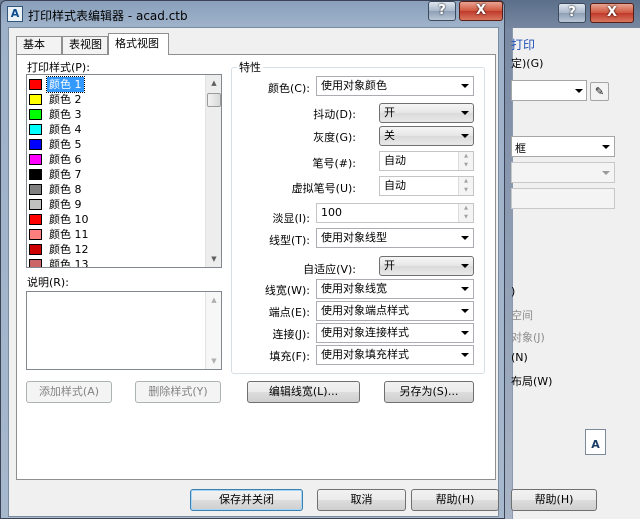  I want to click on dither-select-value: 开, so click(389, 112).